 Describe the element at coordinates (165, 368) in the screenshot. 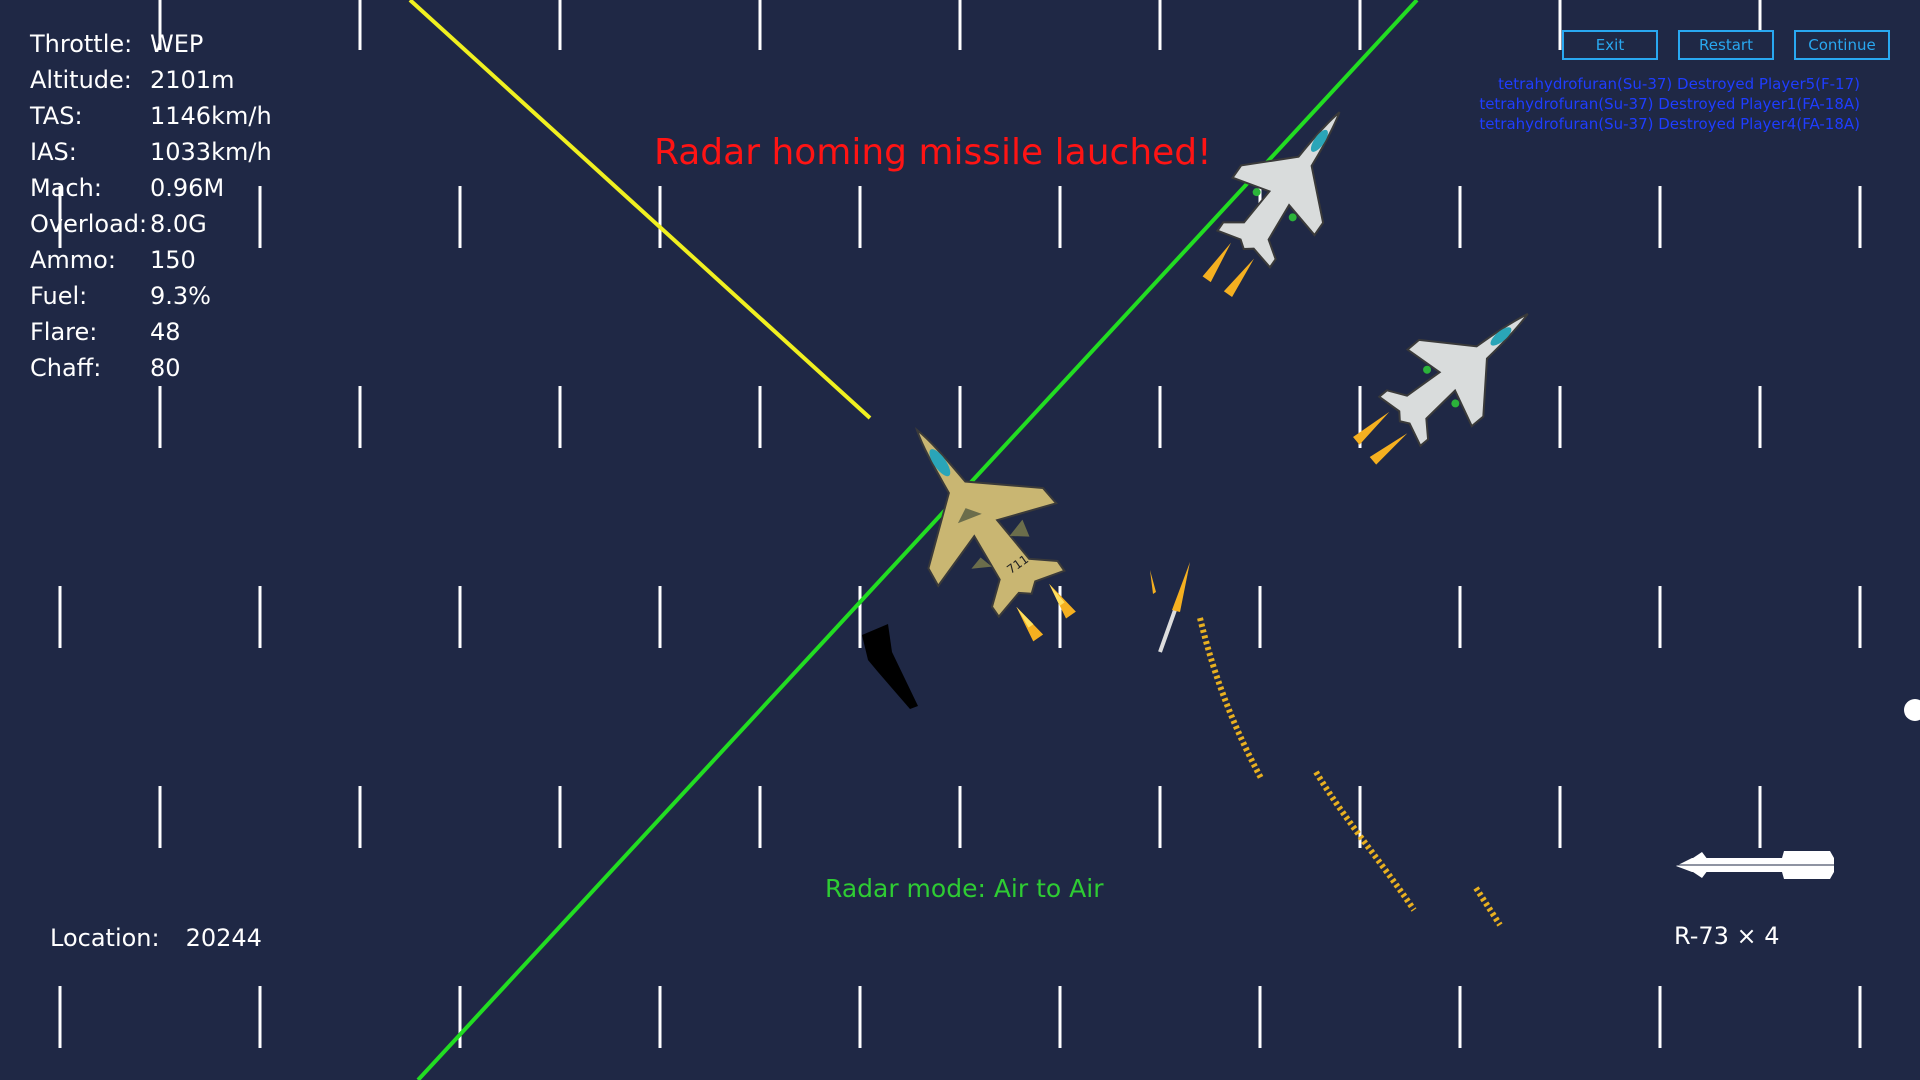

I see `stat-value: 80` at that location.